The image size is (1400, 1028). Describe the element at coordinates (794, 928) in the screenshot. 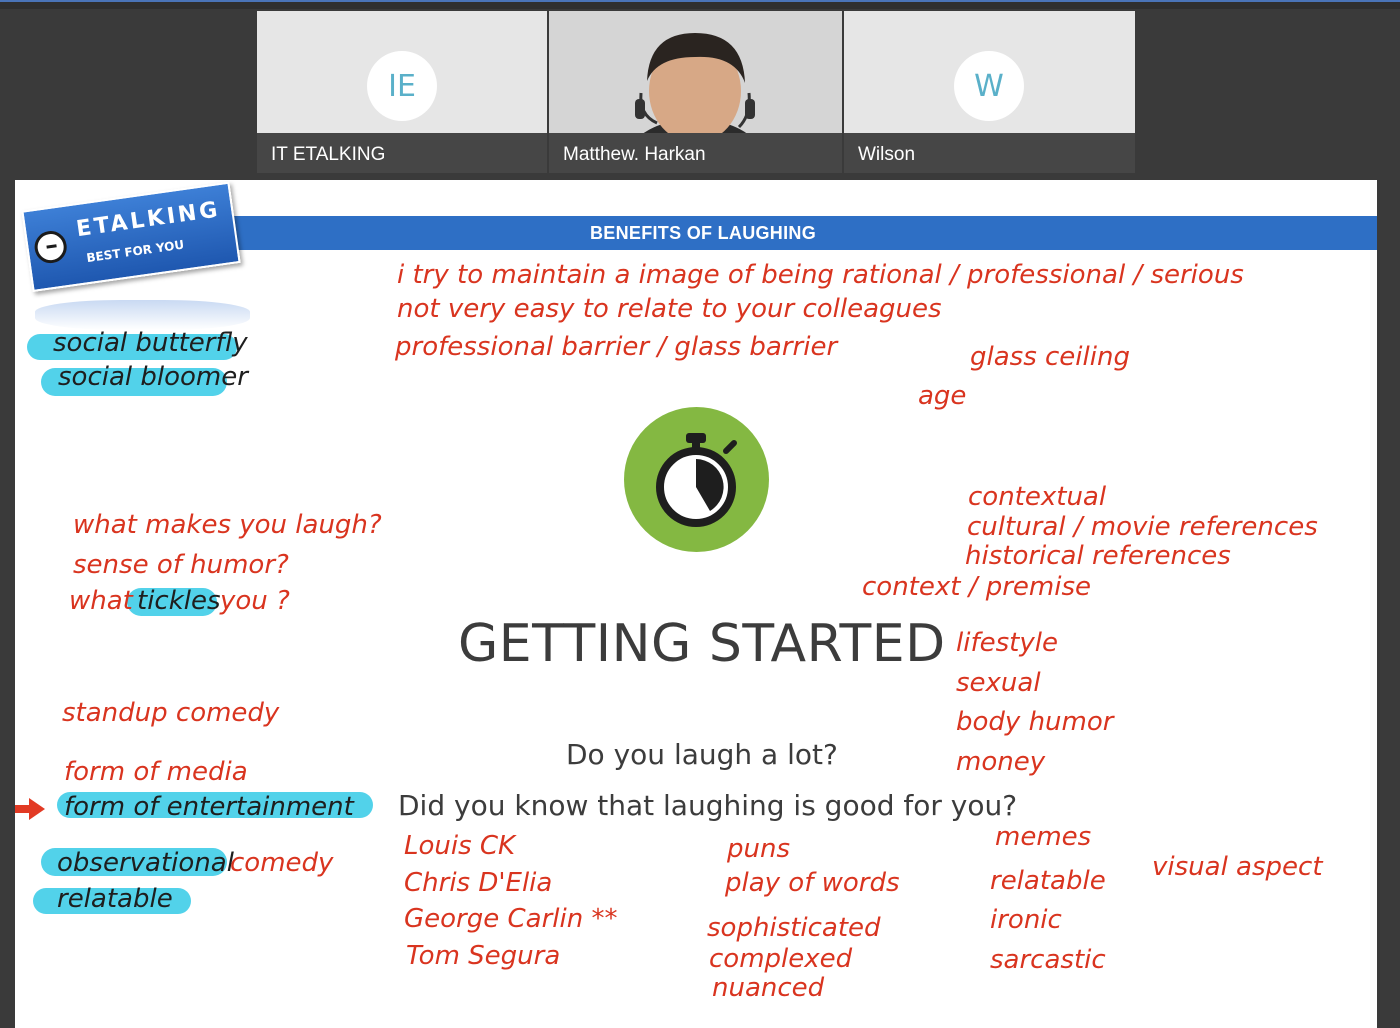

I see `note-sophisticated: sophisticated` at that location.